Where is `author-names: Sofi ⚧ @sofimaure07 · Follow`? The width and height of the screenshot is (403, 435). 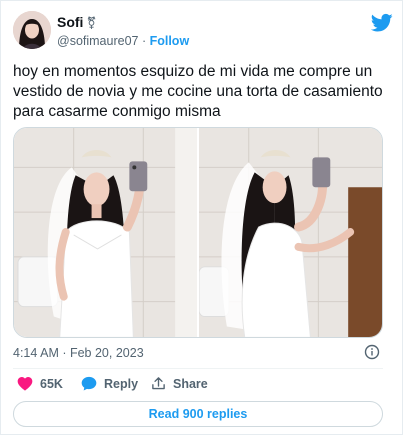
author-names: Sofi ⚧ @sofimaure07 · Follow is located at coordinates (123, 31).